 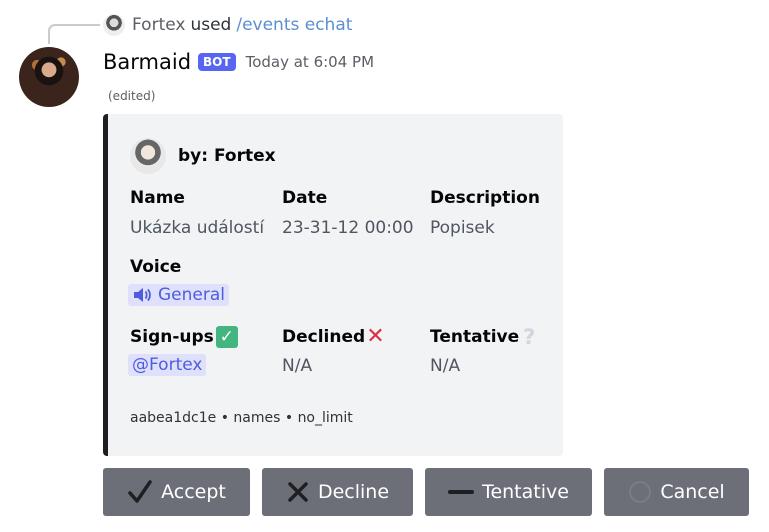 I want to click on embed-author-avatar, so click(x=148, y=156).